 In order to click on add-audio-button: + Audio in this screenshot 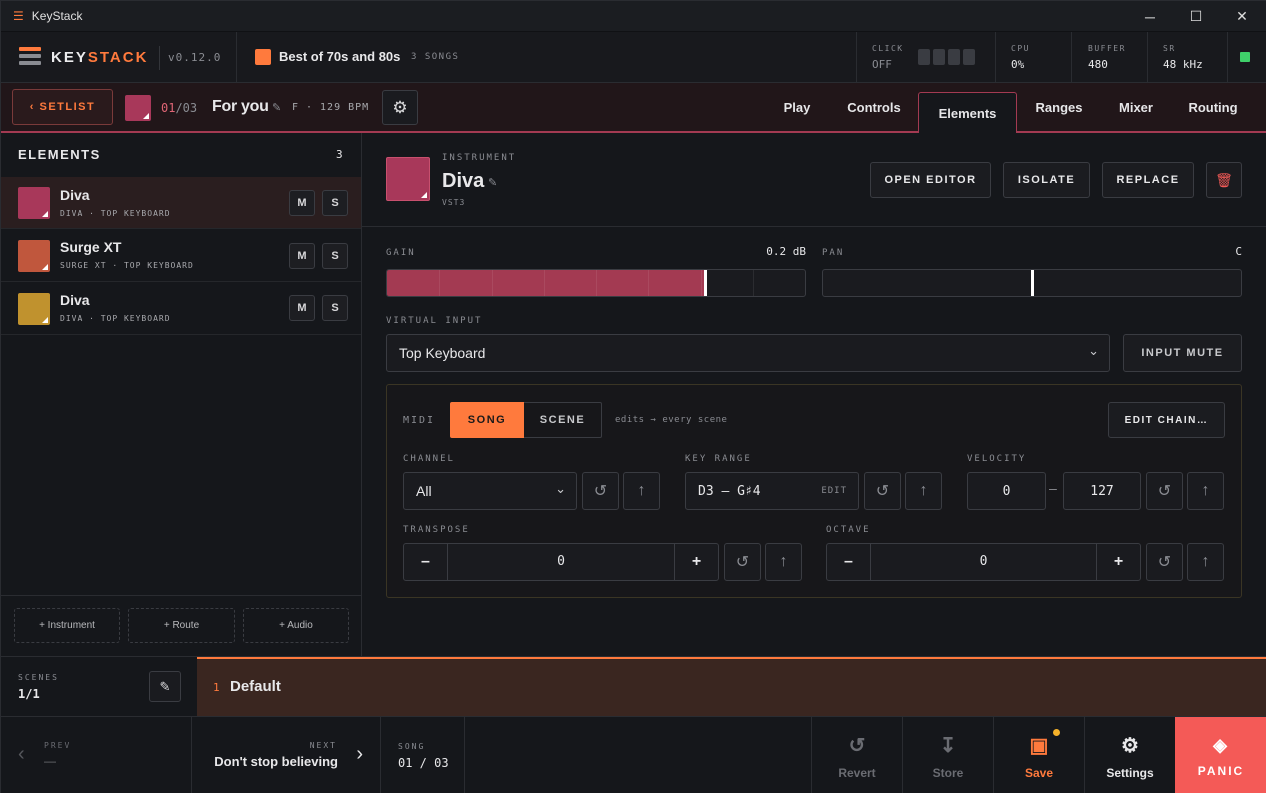, I will do `click(296, 625)`.